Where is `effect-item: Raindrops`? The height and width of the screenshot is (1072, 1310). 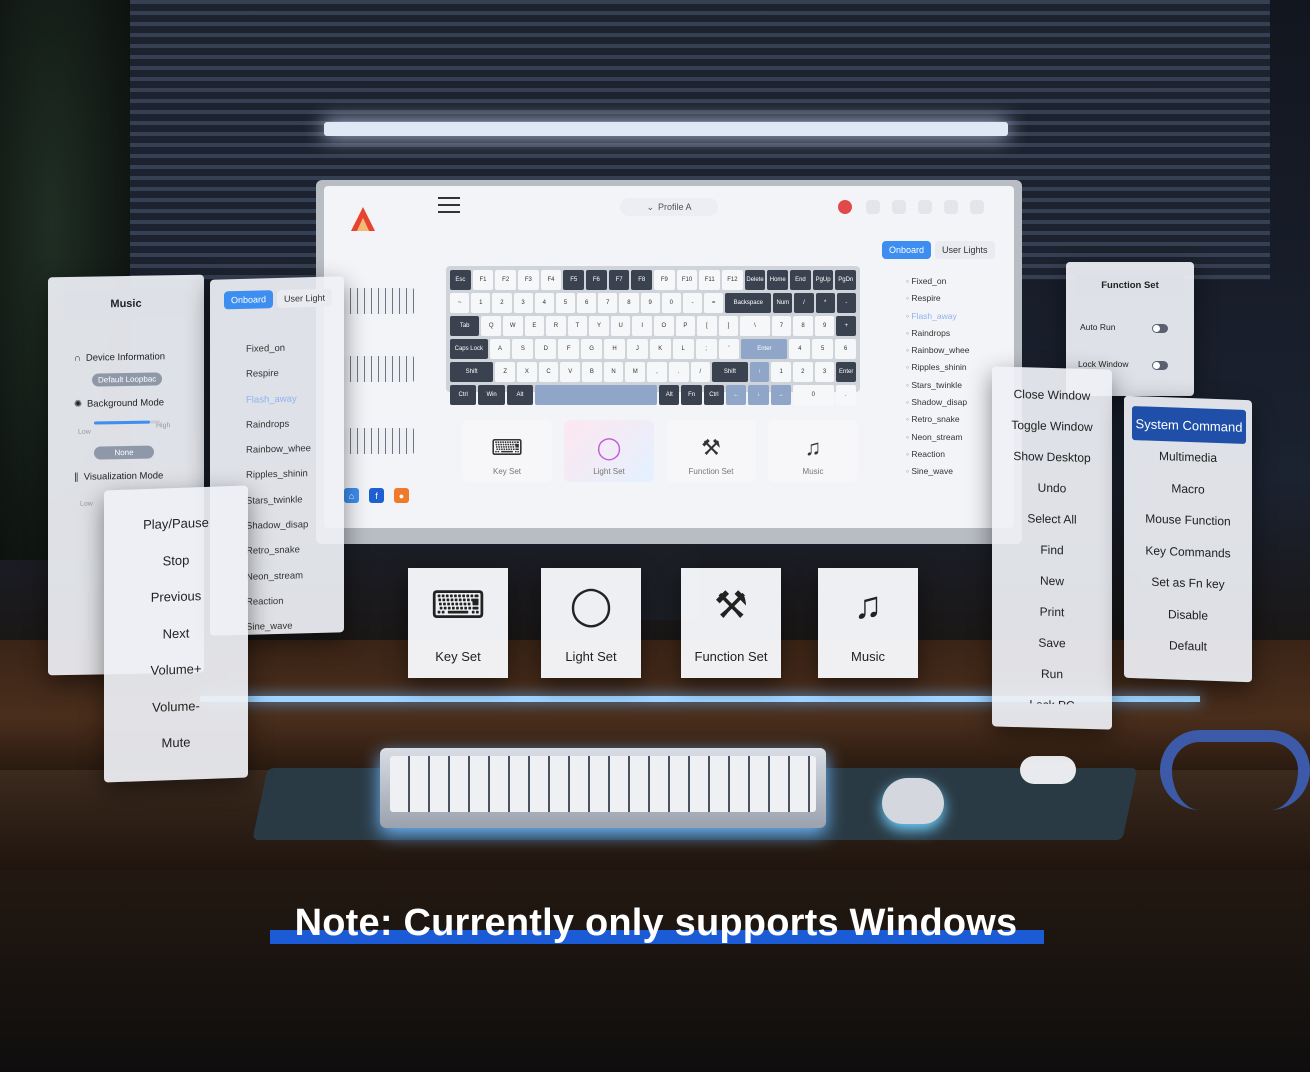 effect-item: Raindrops is located at coordinates (278, 424).